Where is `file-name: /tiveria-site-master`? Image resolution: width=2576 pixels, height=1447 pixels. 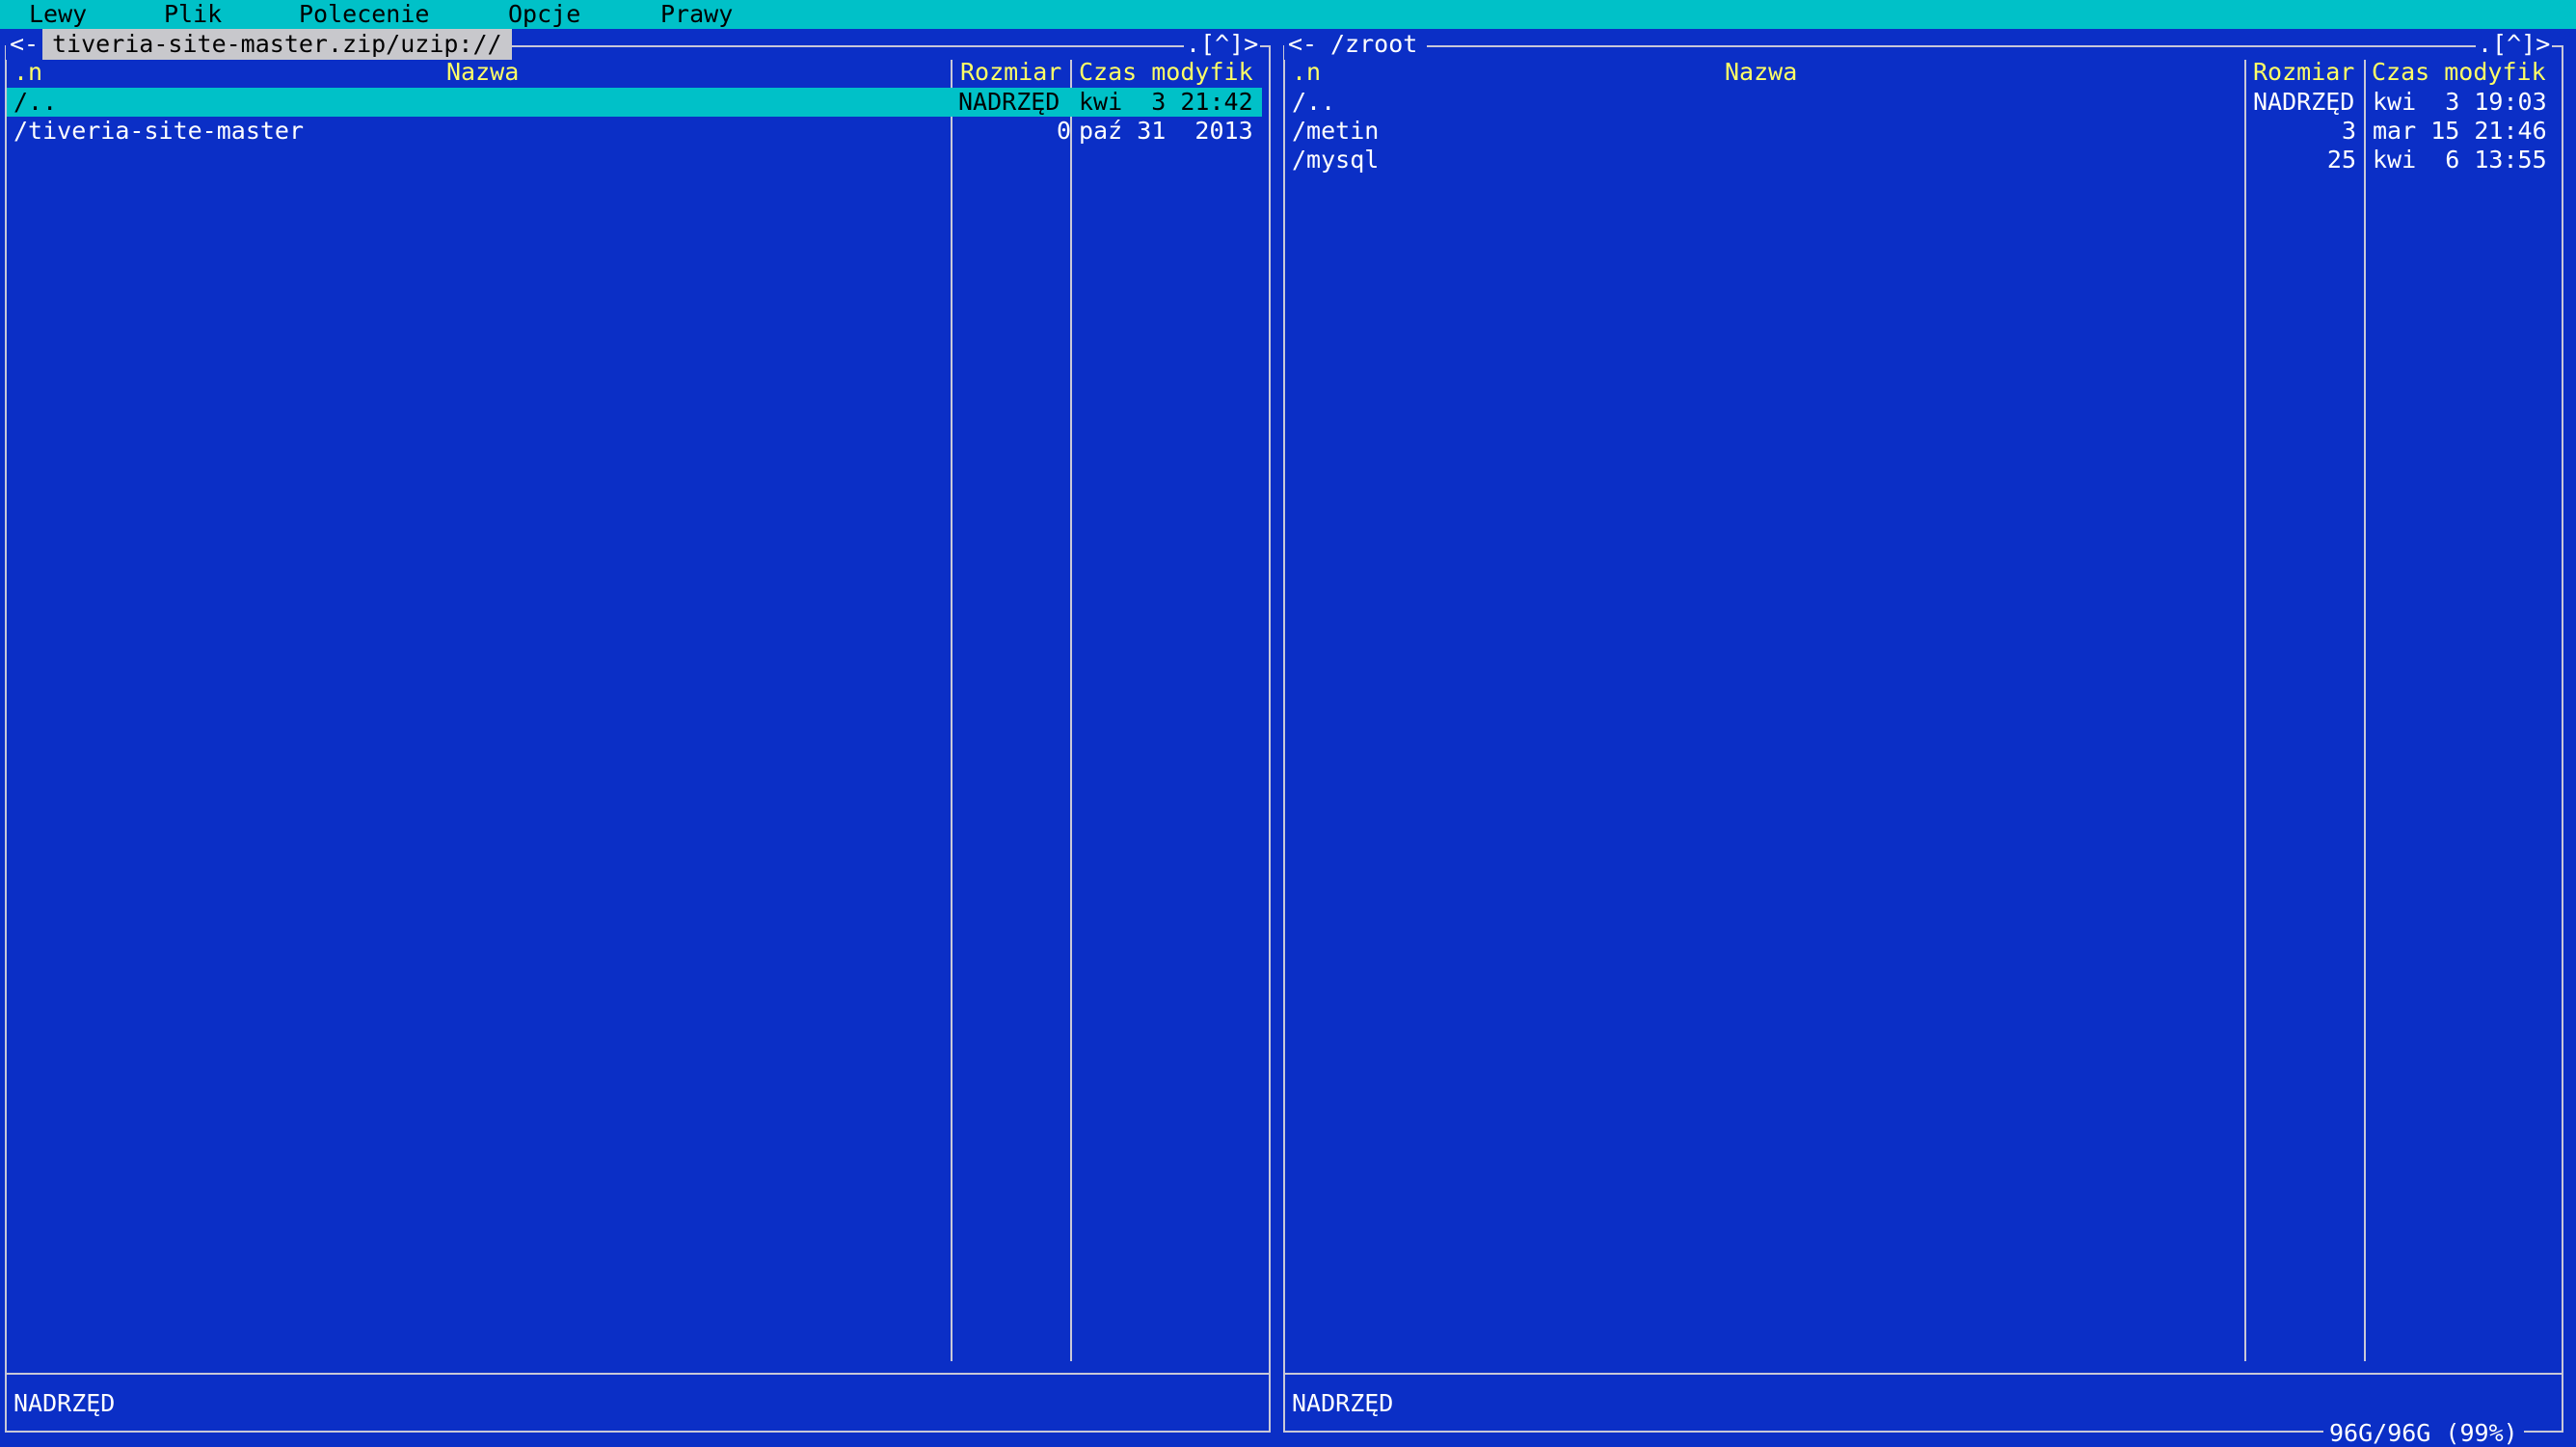 file-name: /tiveria-site-master is located at coordinates (159, 131).